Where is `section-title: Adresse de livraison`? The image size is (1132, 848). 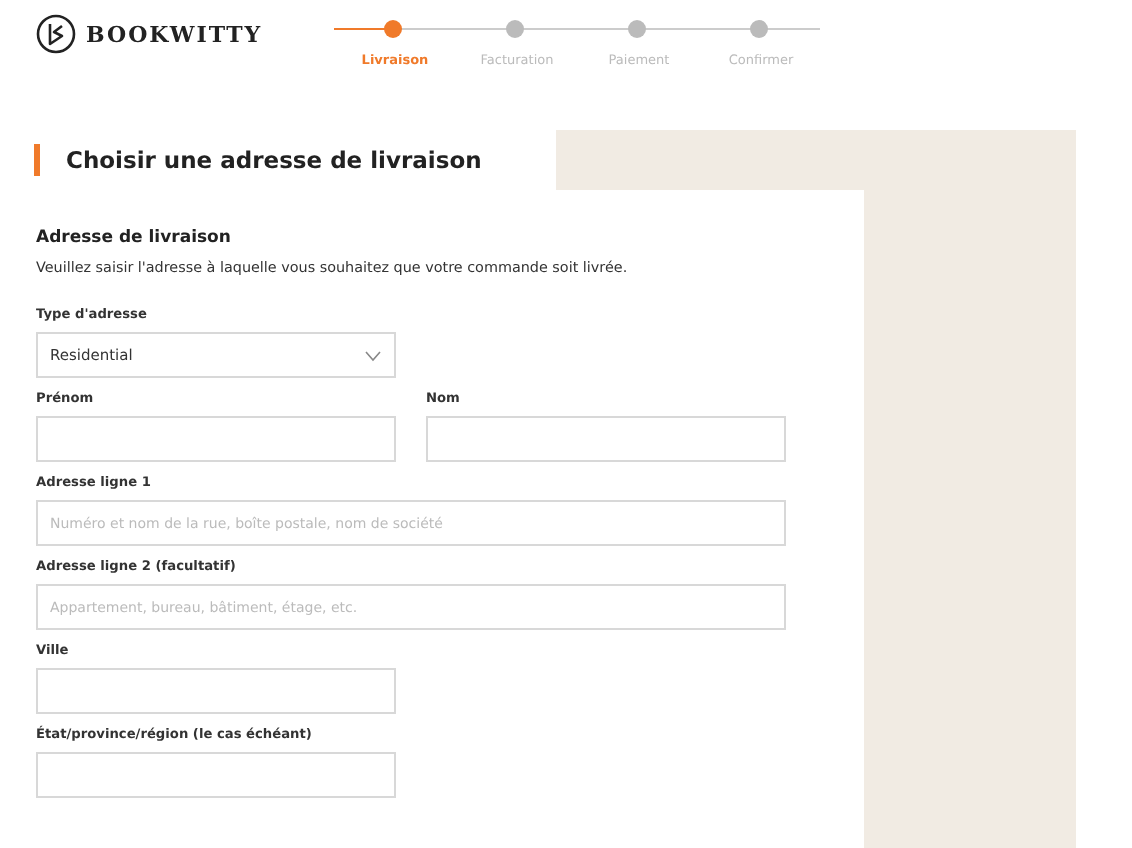
section-title: Adresse de livraison is located at coordinates (134, 238).